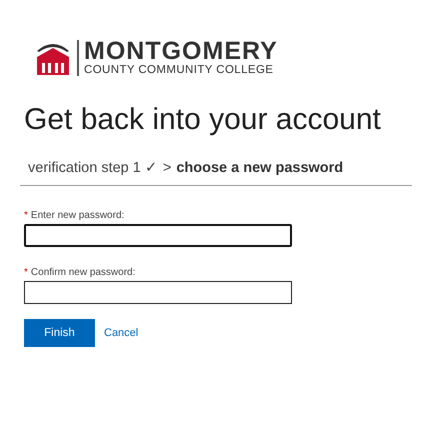 The width and height of the screenshot is (429, 444). I want to click on page-title: Get back into your account, so click(203, 120).